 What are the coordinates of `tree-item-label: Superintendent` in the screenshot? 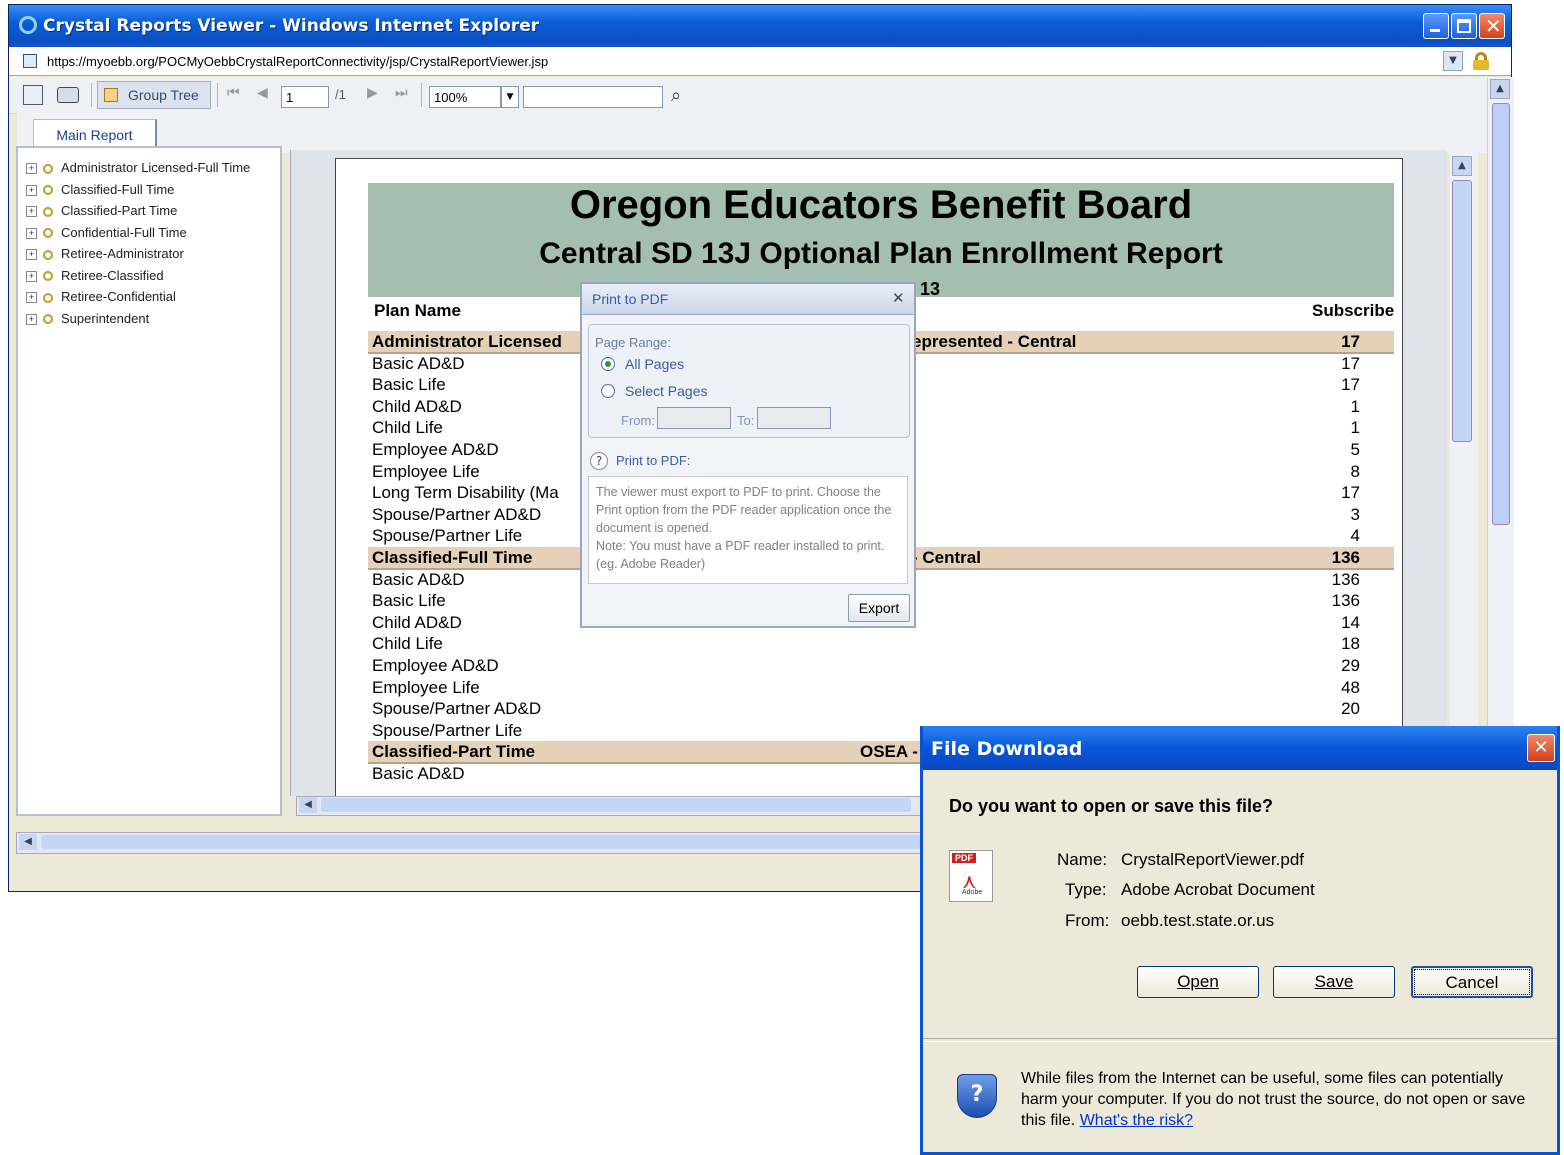 It's located at (105, 318).